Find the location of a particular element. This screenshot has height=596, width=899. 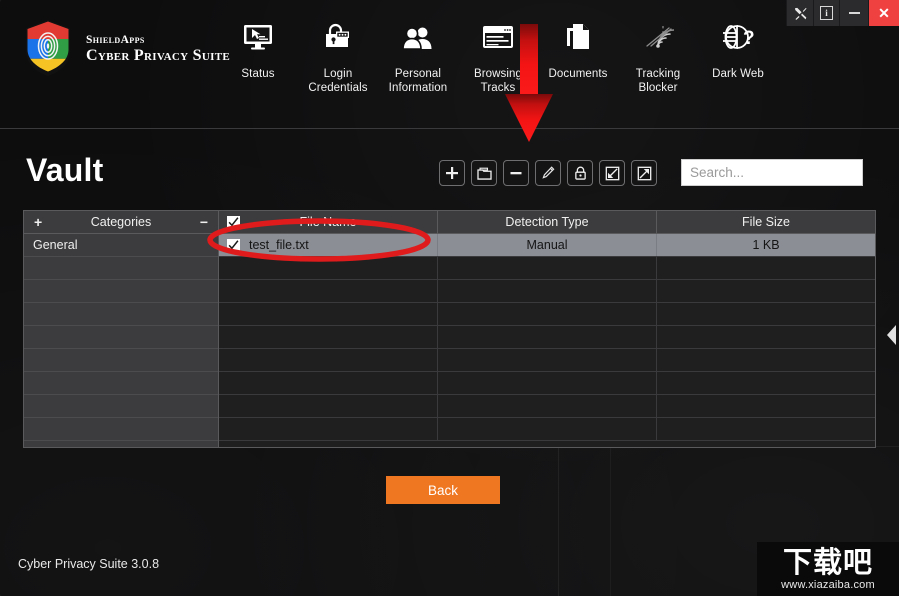

pencil-icon is located at coordinates (548, 172).